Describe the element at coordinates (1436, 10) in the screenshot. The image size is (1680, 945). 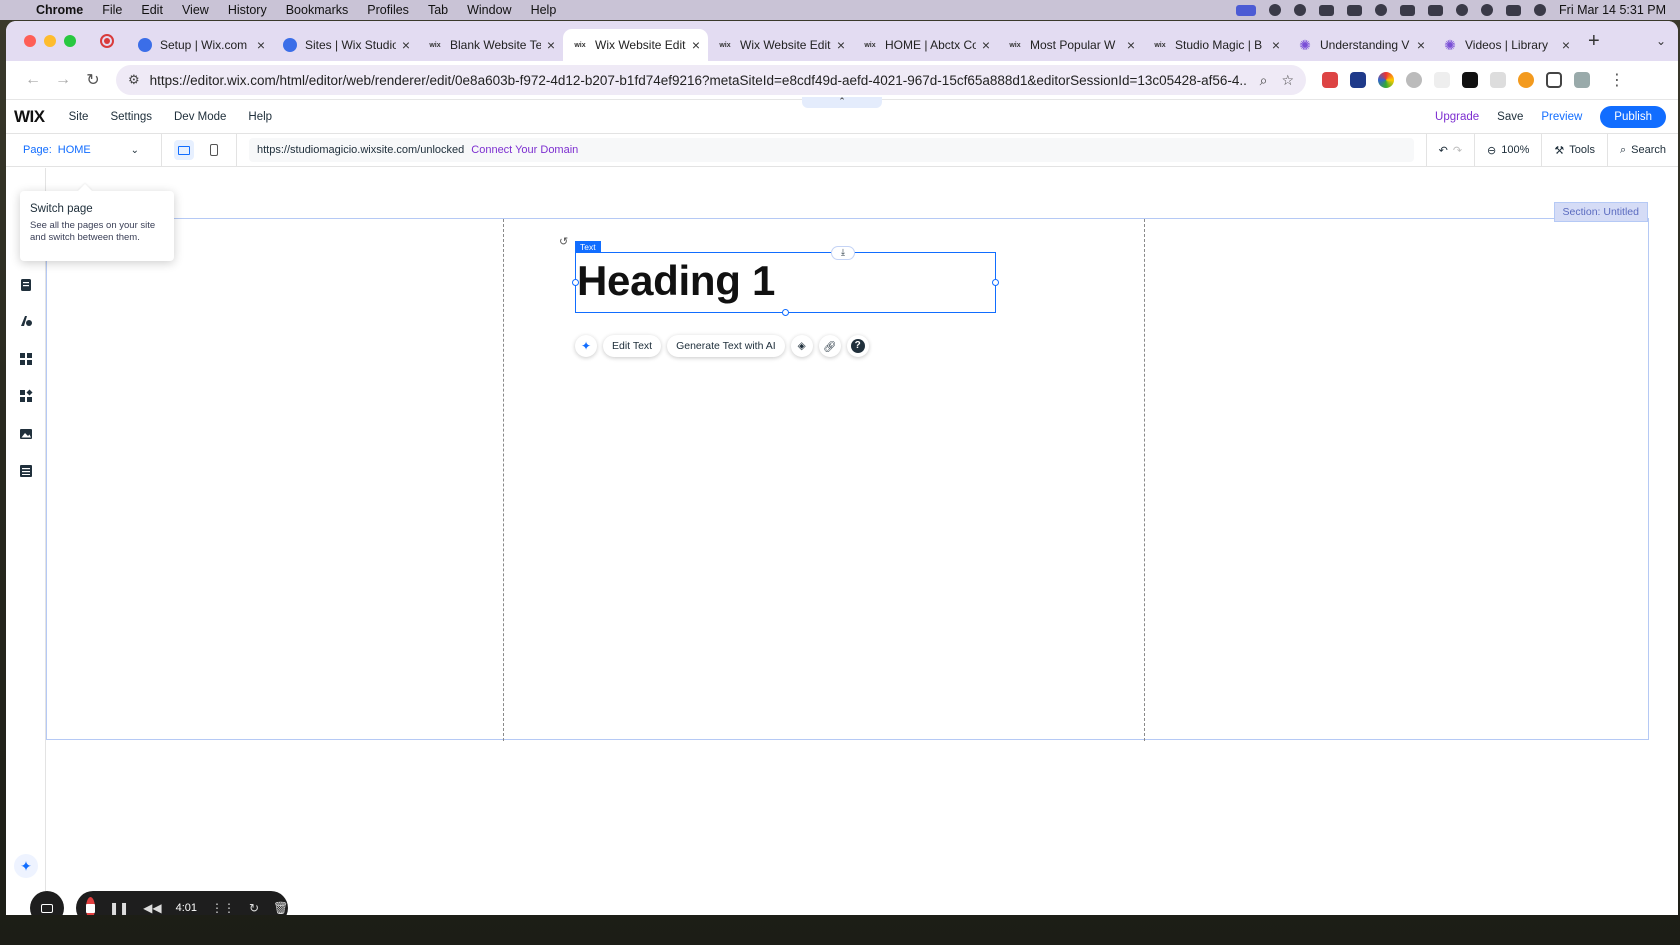
I see `battery-icon` at that location.